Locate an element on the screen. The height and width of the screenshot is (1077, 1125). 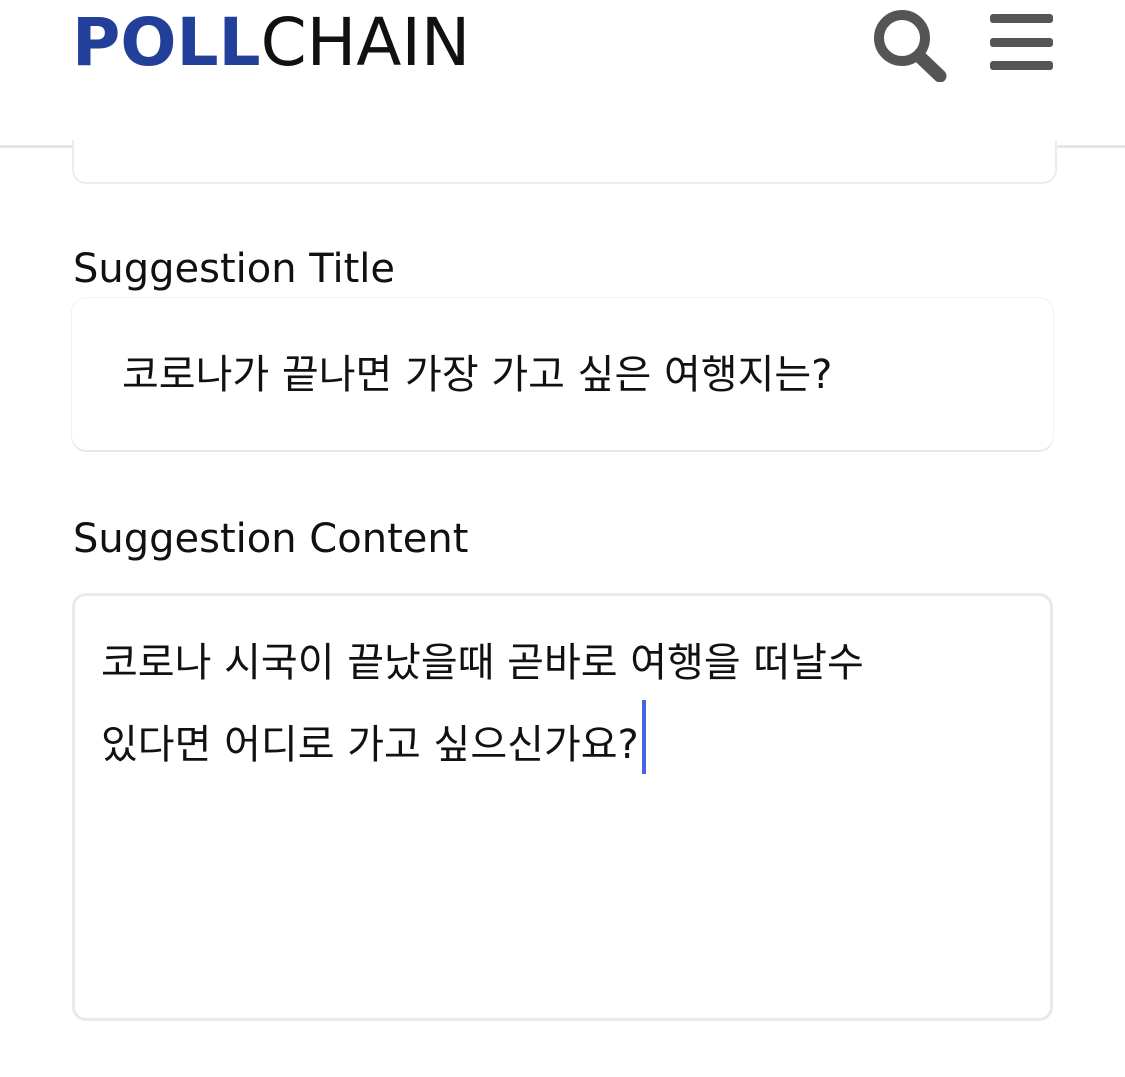
suggestion-title-label: Suggestion Title is located at coordinates (234, 269).